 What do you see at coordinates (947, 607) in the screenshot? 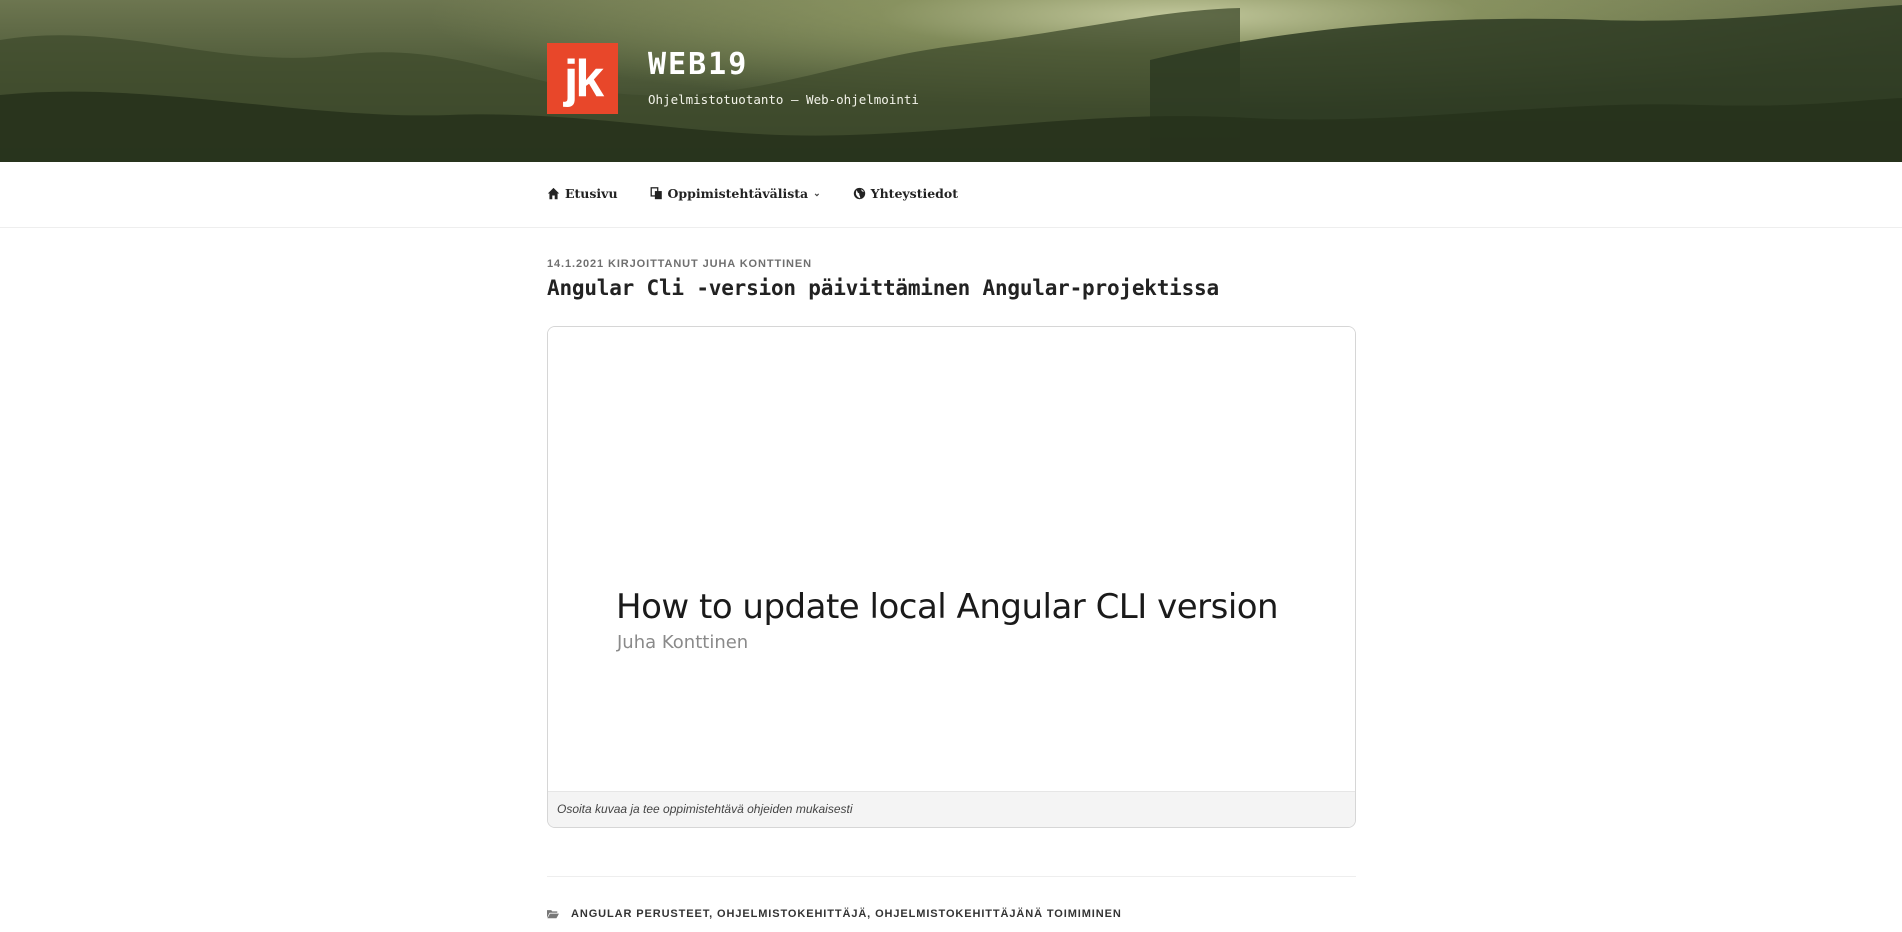
I see `slide-title: How to update local Angular CLI version` at bounding box center [947, 607].